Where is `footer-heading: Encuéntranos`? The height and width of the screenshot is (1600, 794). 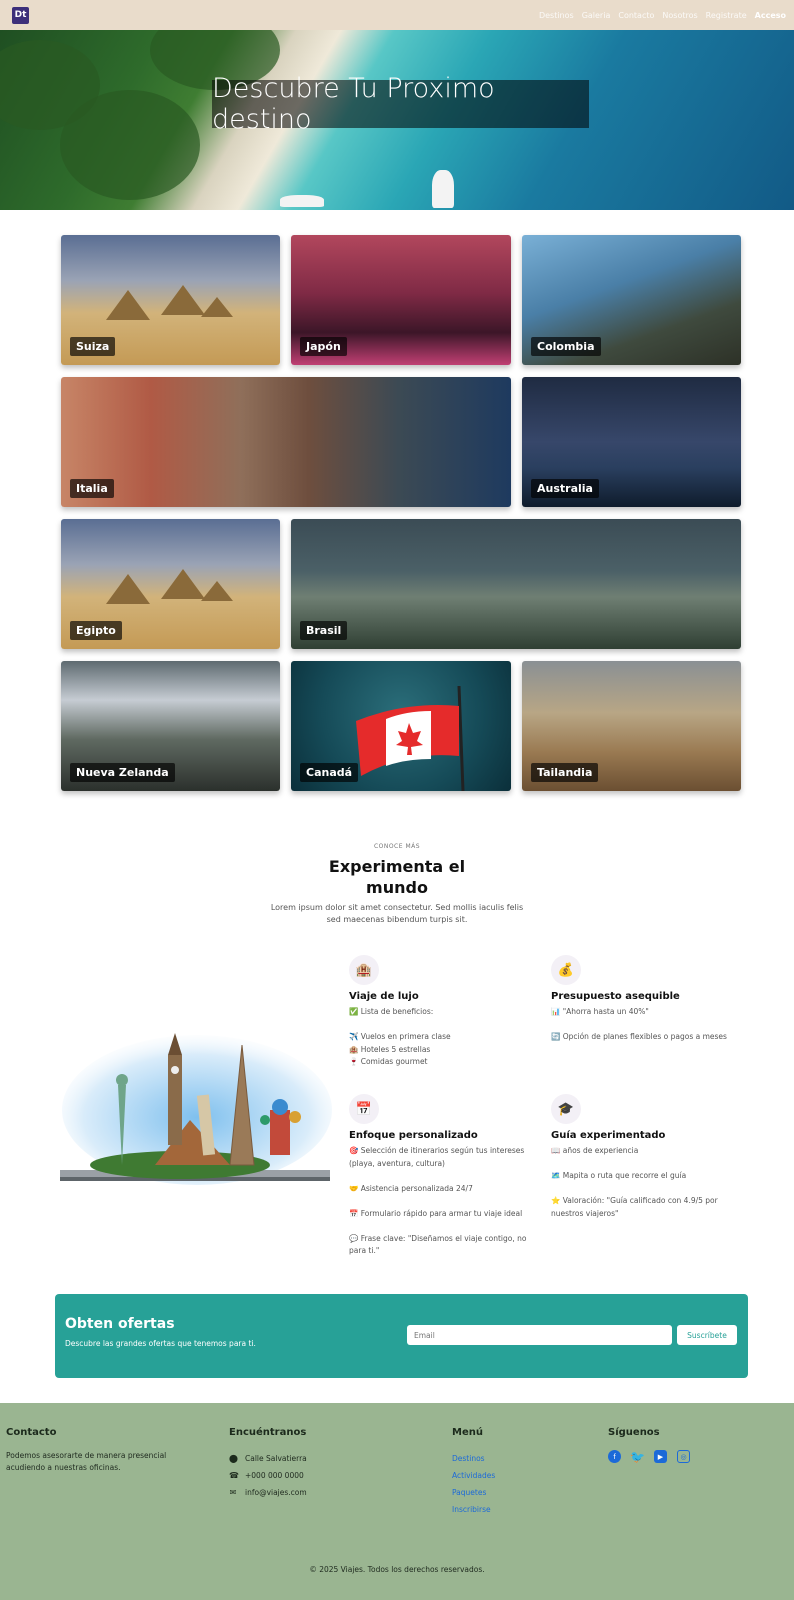 footer-heading: Encuéntranos is located at coordinates (268, 1432).